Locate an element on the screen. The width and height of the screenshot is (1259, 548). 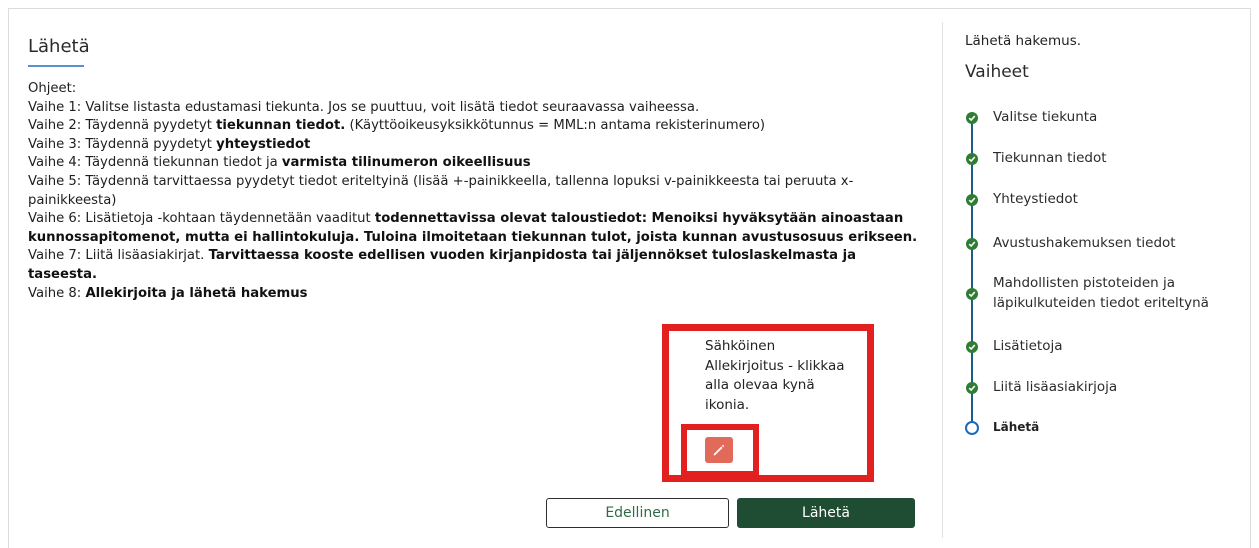
sidebar-step-label: Avustushakemuksen tiedot is located at coordinates (1118, 244).